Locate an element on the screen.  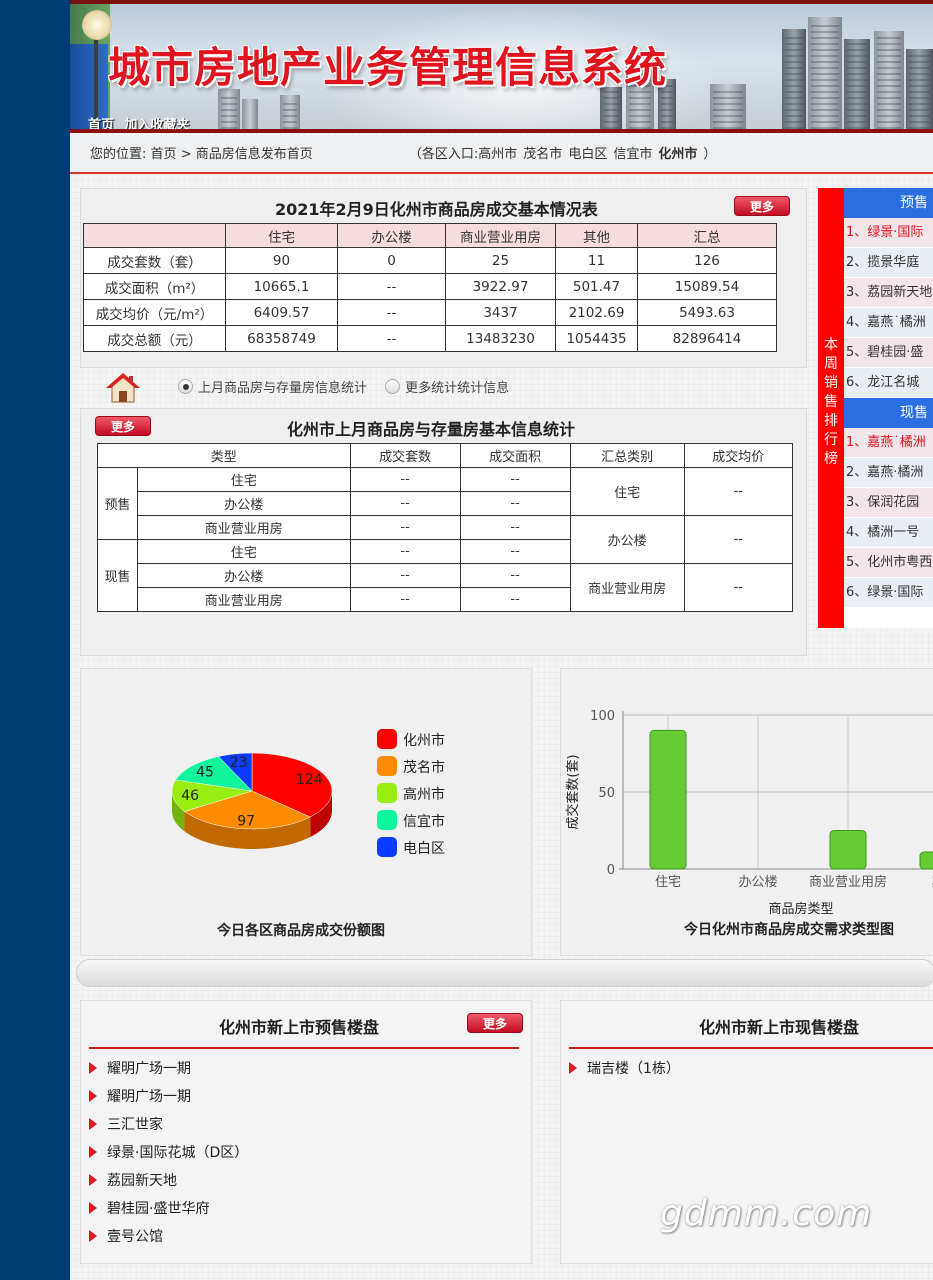
district-entry-close: ） is located at coordinates (710, 154).